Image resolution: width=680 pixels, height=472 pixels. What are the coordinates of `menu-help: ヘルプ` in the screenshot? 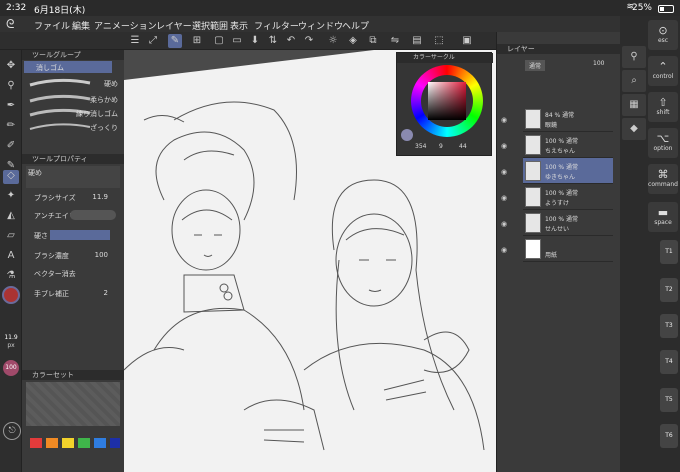 It's located at (355, 25).